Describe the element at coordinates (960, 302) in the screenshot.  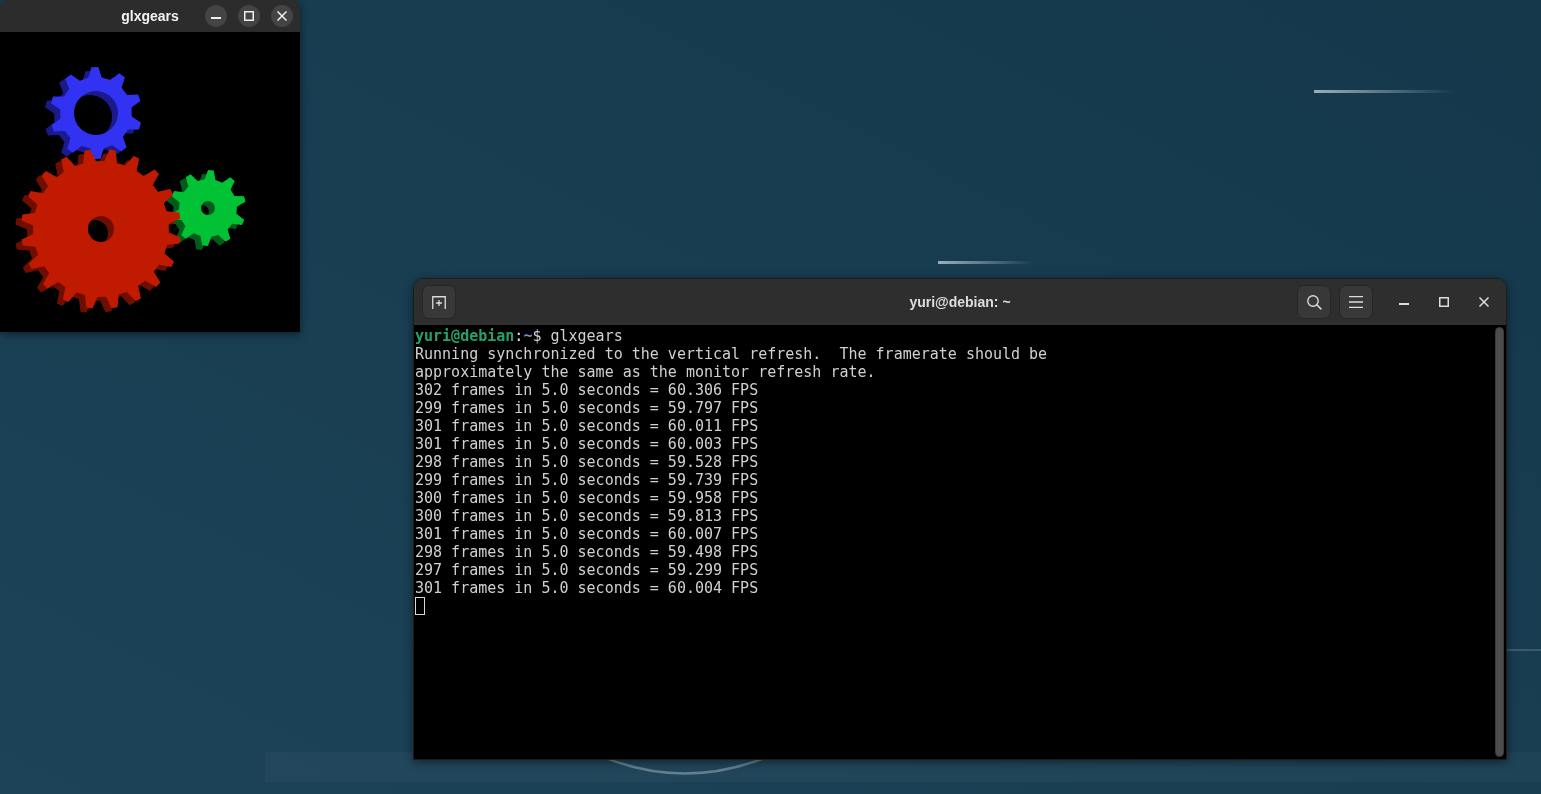
I see `window-title: yuri@debian: ~` at that location.